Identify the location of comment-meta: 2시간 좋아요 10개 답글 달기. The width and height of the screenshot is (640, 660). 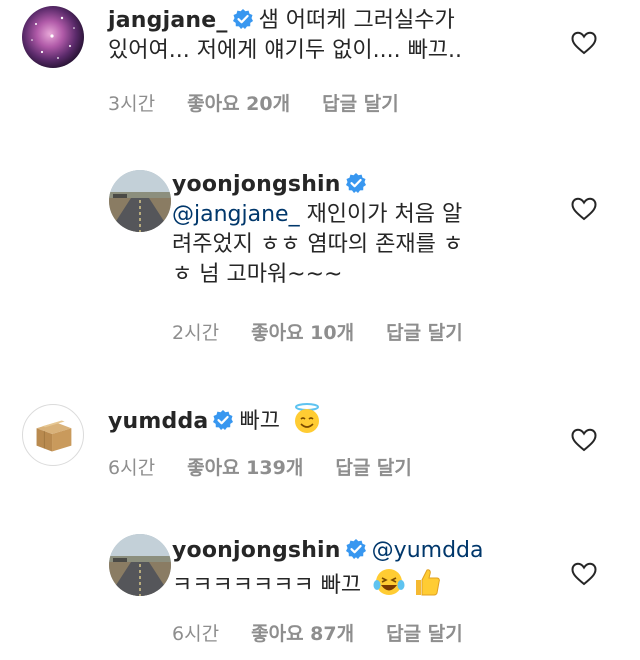
(330, 331).